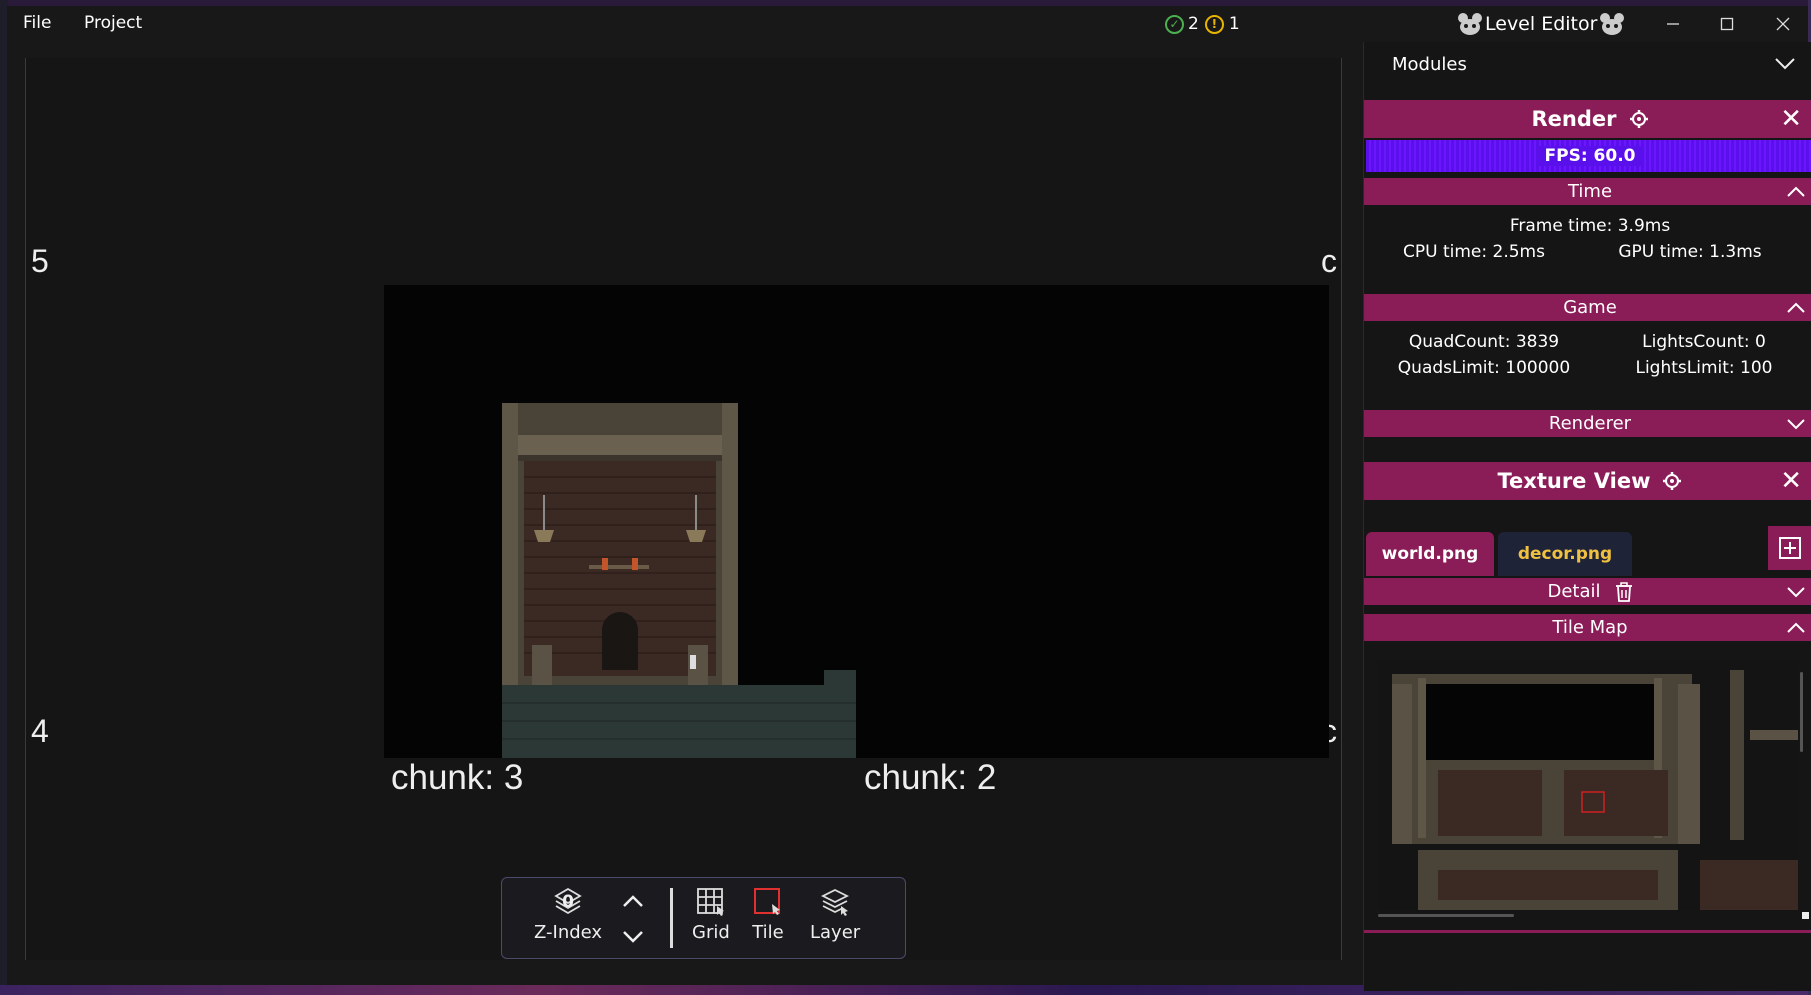 This screenshot has width=1811, height=995. Describe the element at coordinates (907, 24) in the screenshot. I see `title-bar: File Project ✓ 2 ! 1 Level Editor` at that location.